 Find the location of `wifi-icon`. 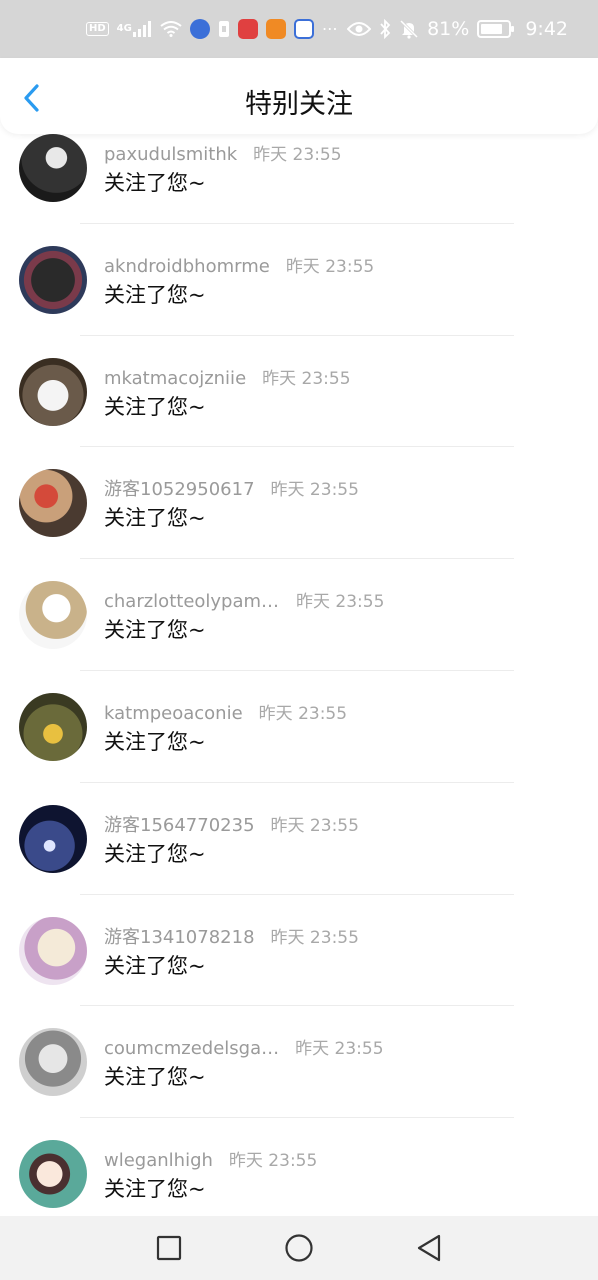

wifi-icon is located at coordinates (171, 29).